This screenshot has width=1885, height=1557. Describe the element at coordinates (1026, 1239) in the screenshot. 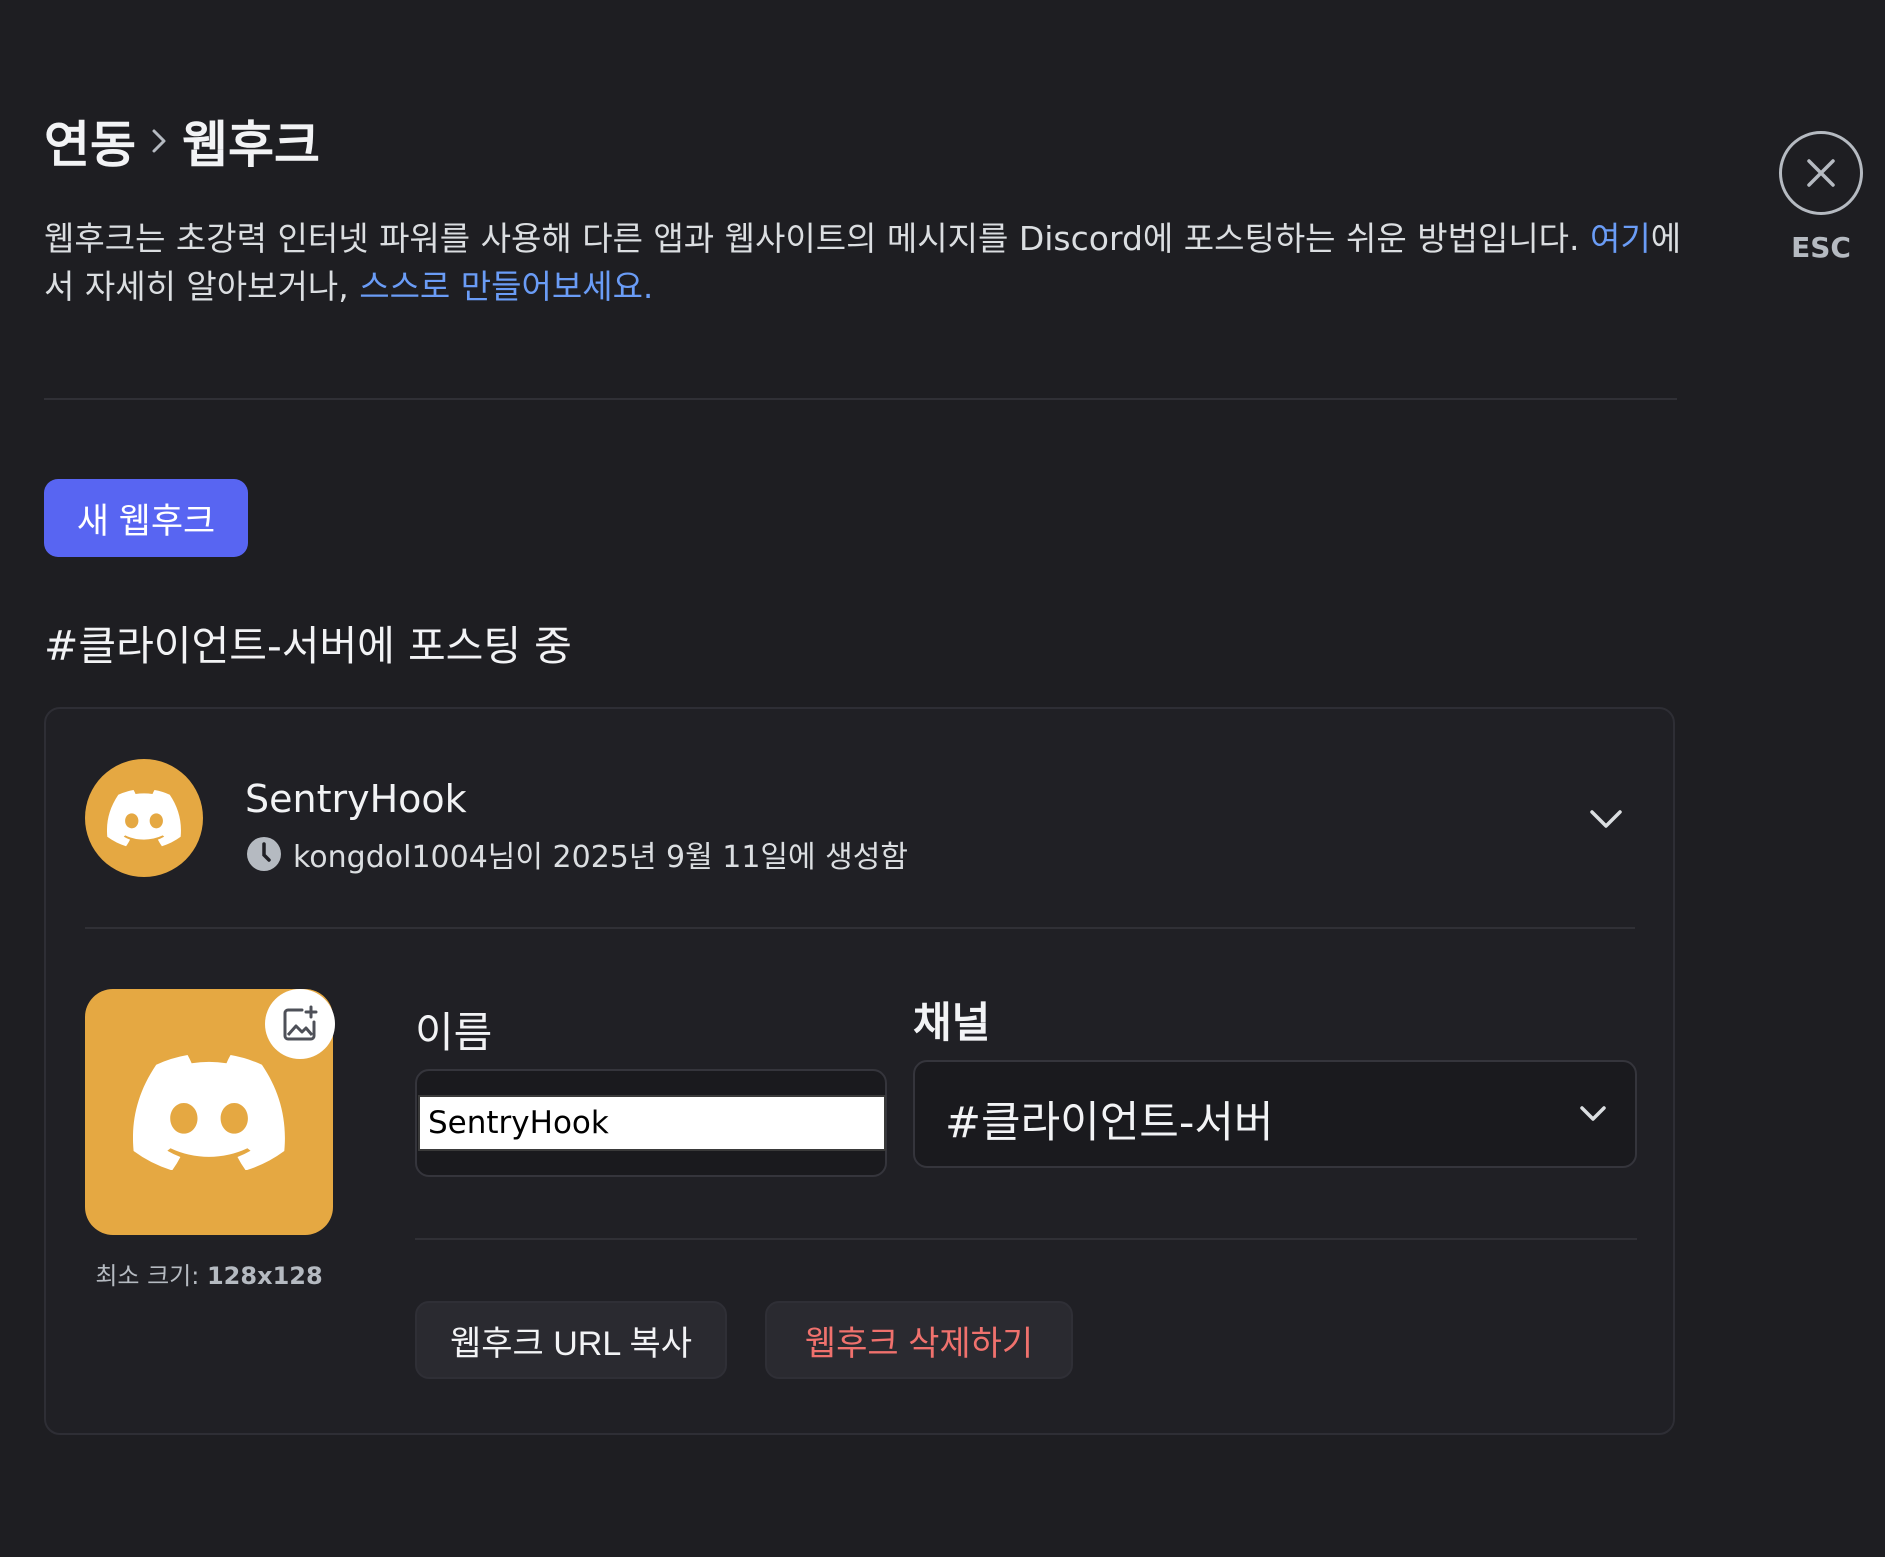

I see `form-divider` at that location.